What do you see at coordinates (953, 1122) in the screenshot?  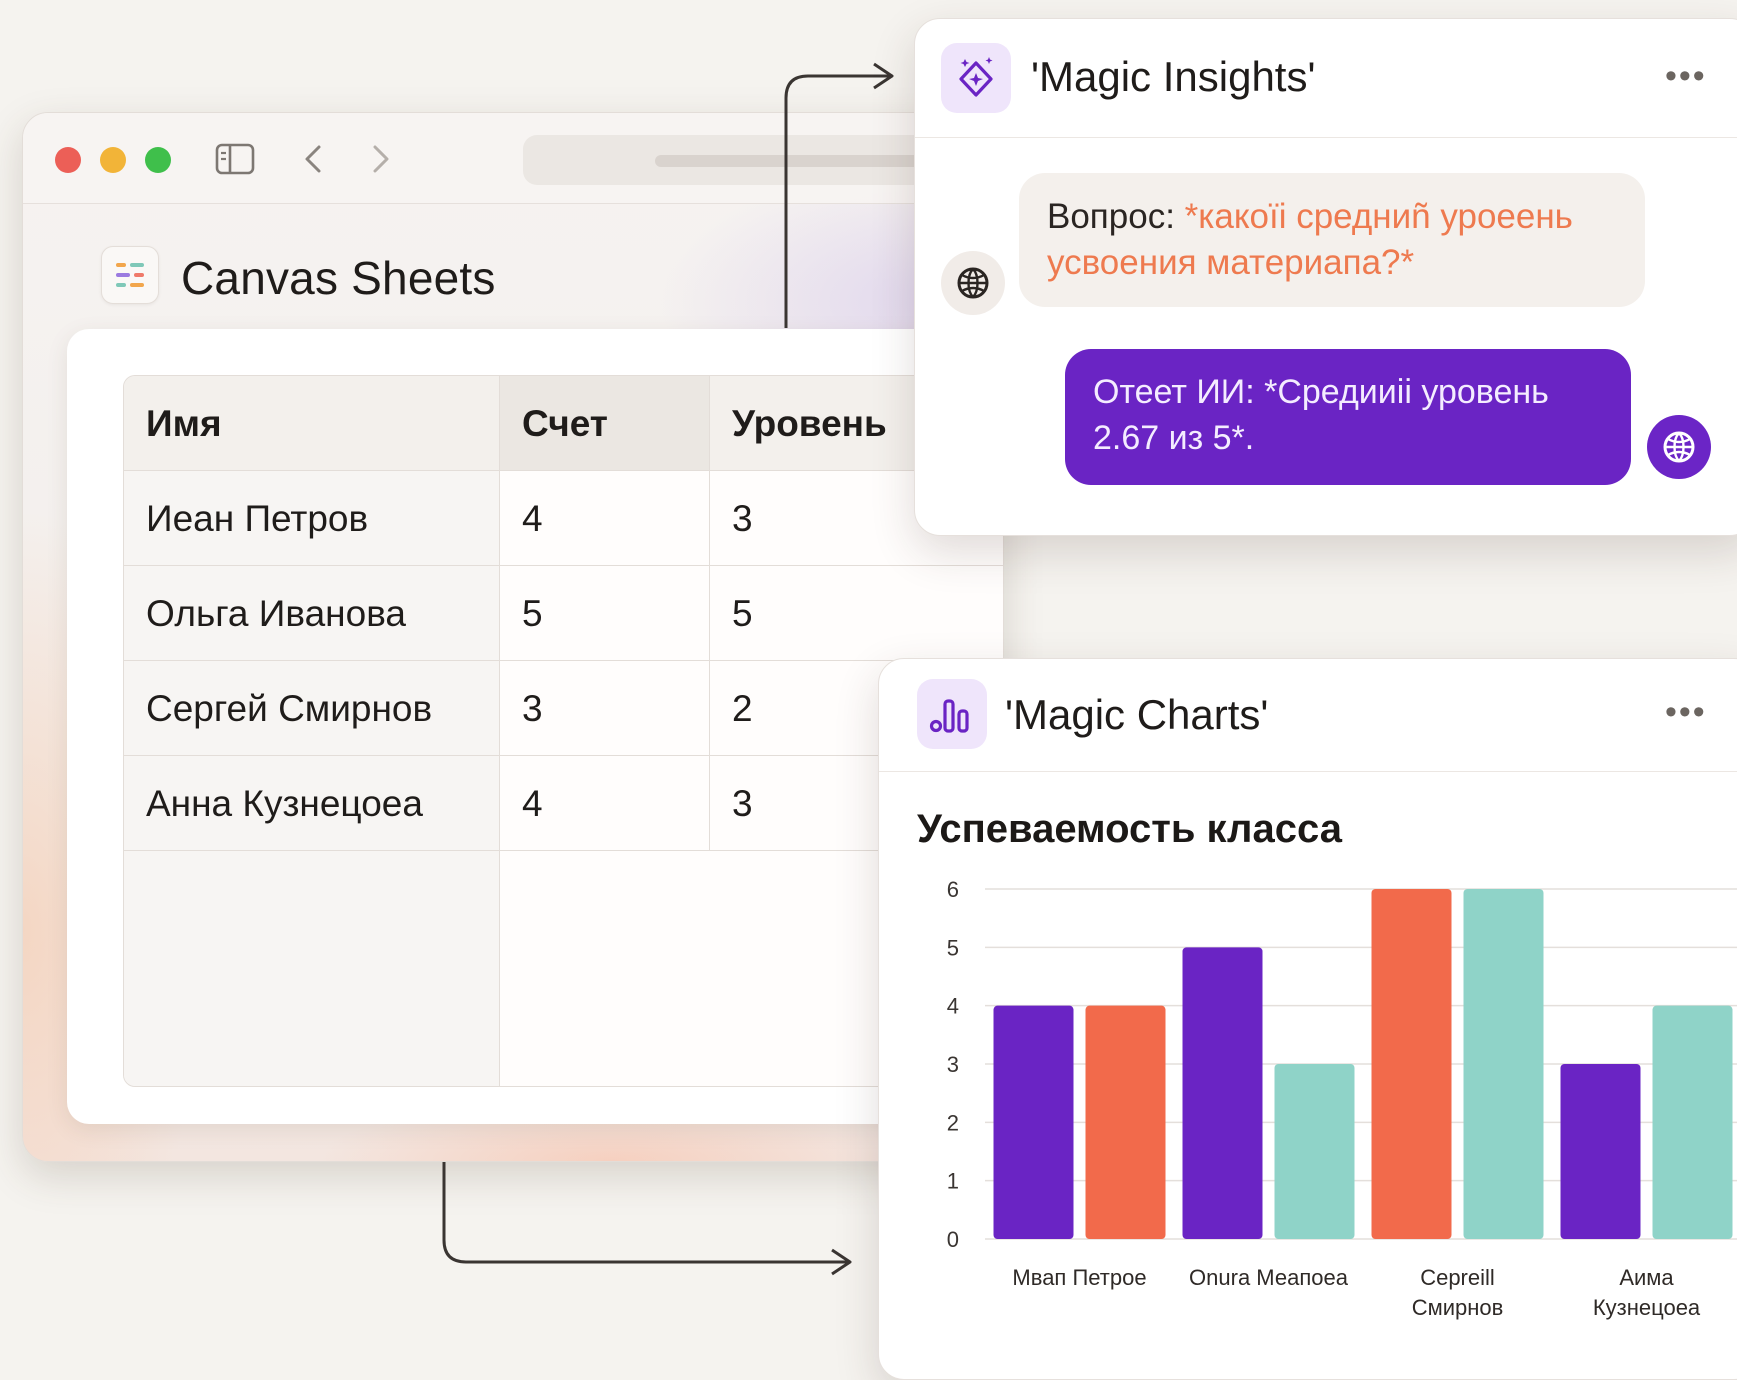 I see `y-tick-label: 2` at bounding box center [953, 1122].